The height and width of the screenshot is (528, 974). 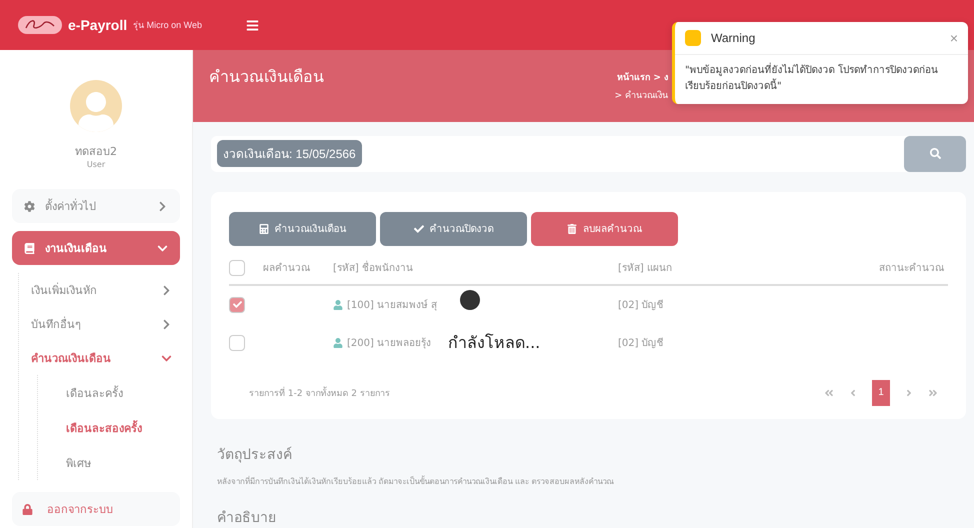 What do you see at coordinates (96, 248) in the screenshot?
I see `menu-item: งานเงินเดือน` at bounding box center [96, 248].